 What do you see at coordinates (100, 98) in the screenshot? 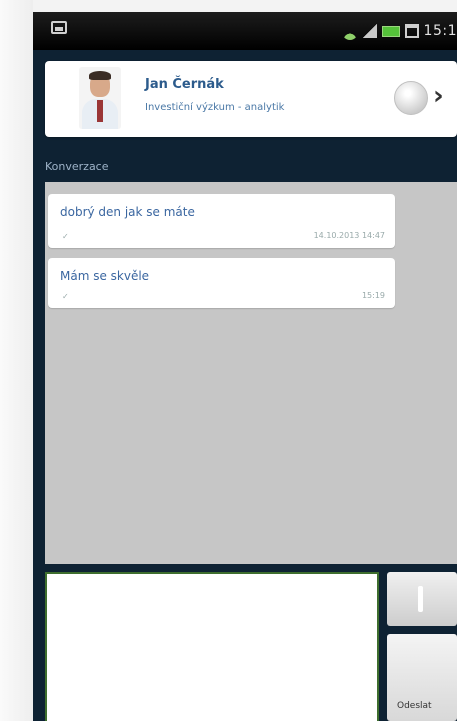
I see `avatar` at bounding box center [100, 98].